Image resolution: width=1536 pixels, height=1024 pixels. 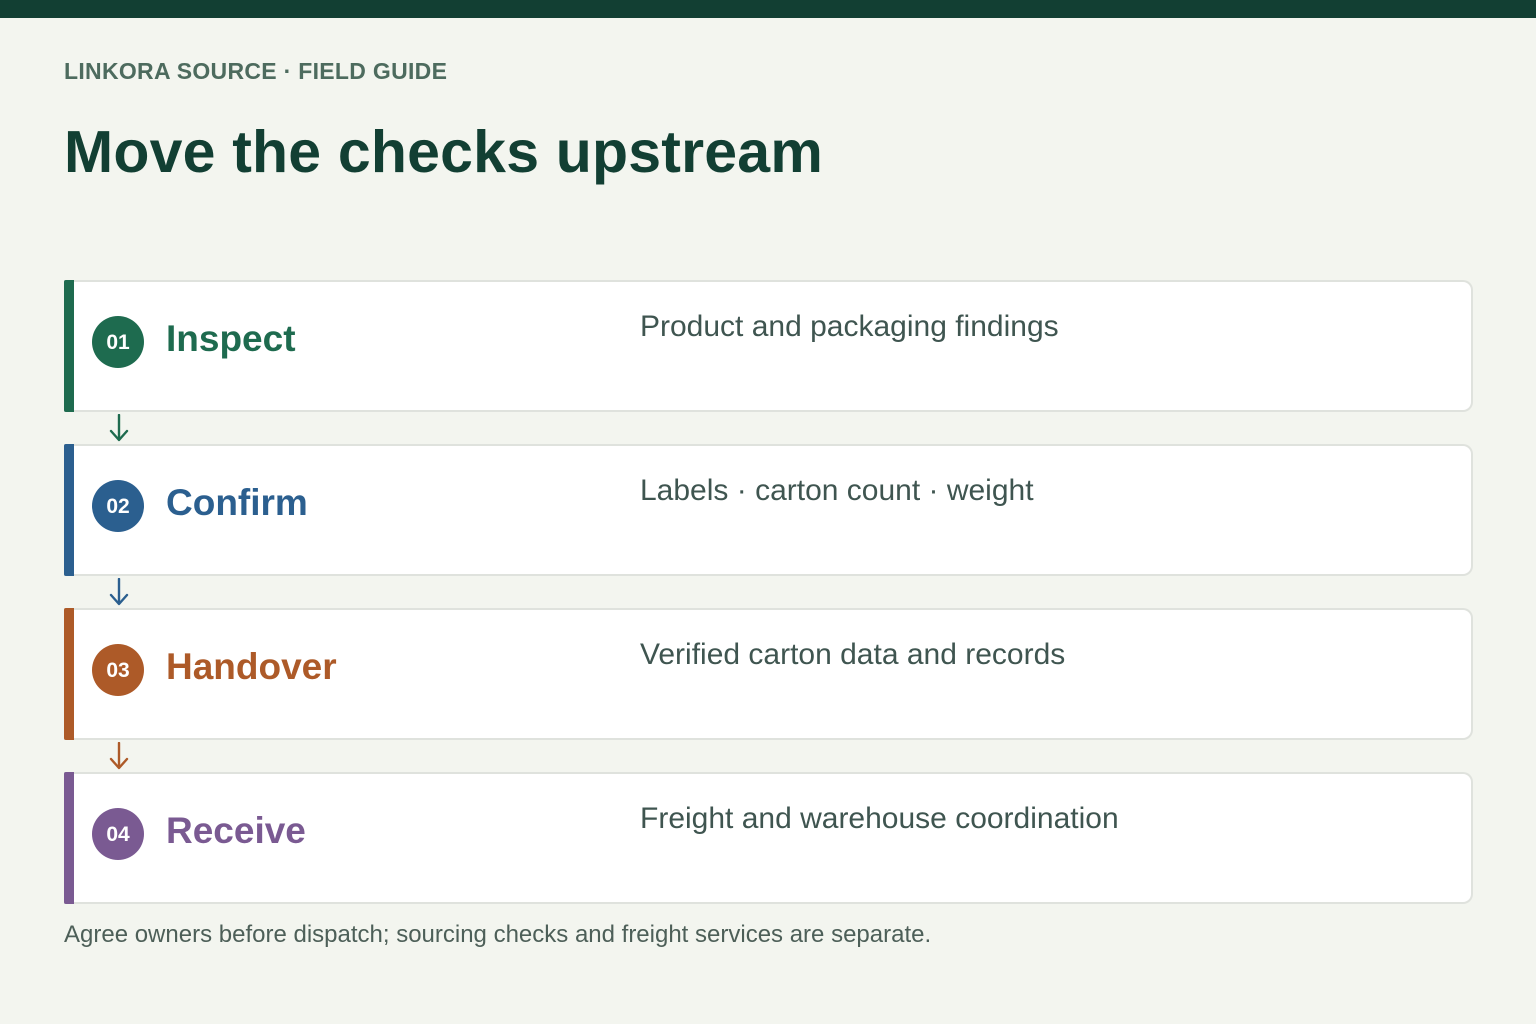 What do you see at coordinates (853, 654) in the screenshot?
I see `step-description: Verified carton data and records` at bounding box center [853, 654].